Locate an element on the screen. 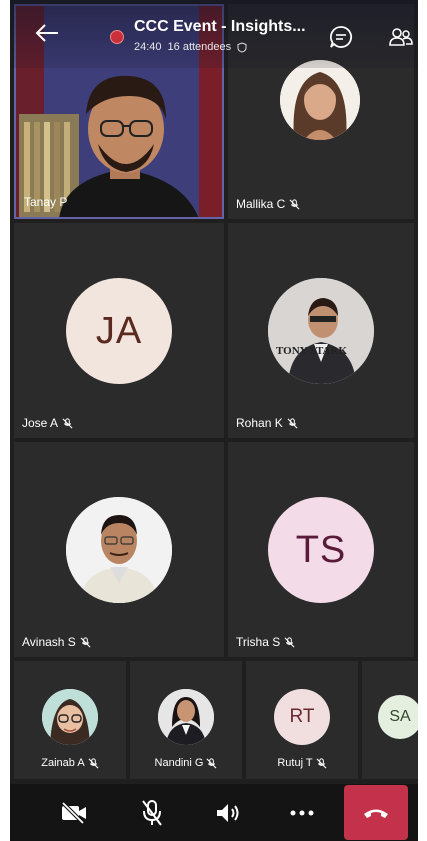  participant-strip-tile: Nandini G is located at coordinates (186, 720).